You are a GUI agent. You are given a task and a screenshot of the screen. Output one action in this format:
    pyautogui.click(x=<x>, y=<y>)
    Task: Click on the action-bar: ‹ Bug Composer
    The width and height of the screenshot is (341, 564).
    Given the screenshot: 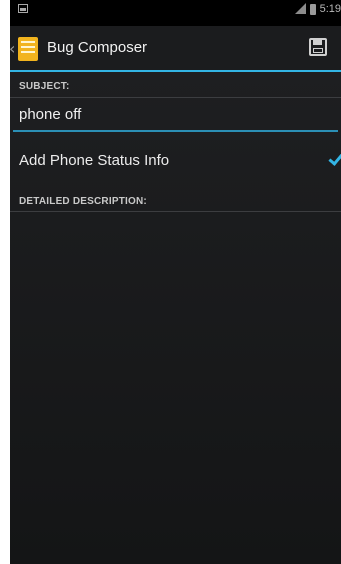 What is the action you would take?
    pyautogui.click(x=175, y=49)
    